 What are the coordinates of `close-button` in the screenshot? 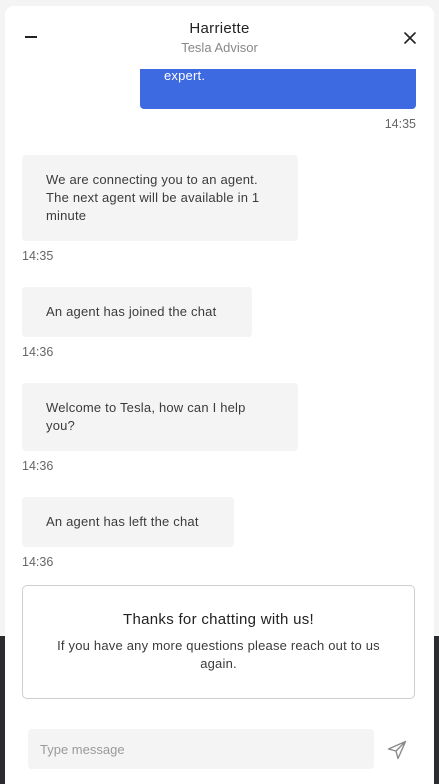 It's located at (410, 38).